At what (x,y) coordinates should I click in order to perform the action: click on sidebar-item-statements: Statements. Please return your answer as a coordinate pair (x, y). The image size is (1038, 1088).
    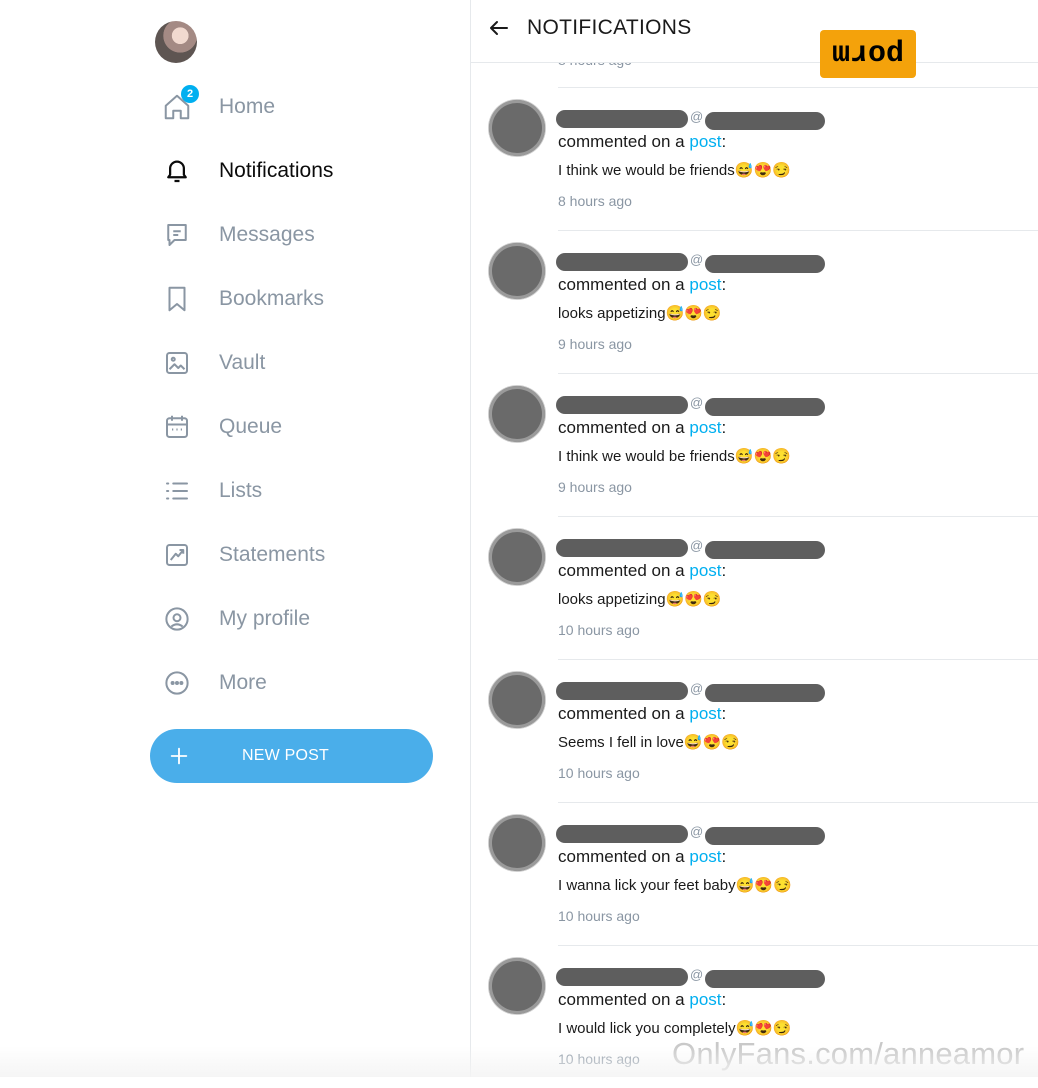
    Looking at the image, I should click on (242, 555).